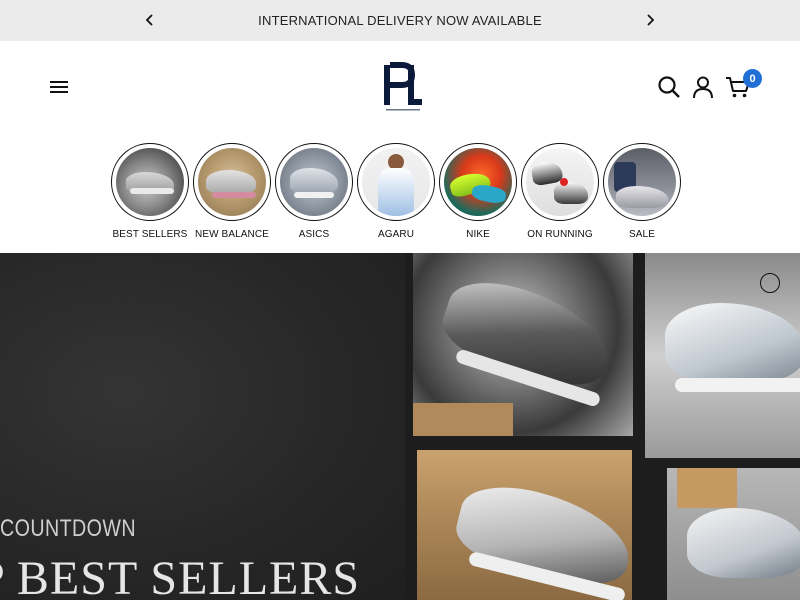 The height and width of the screenshot is (600, 800). I want to click on category-label: SALE, so click(642, 234).